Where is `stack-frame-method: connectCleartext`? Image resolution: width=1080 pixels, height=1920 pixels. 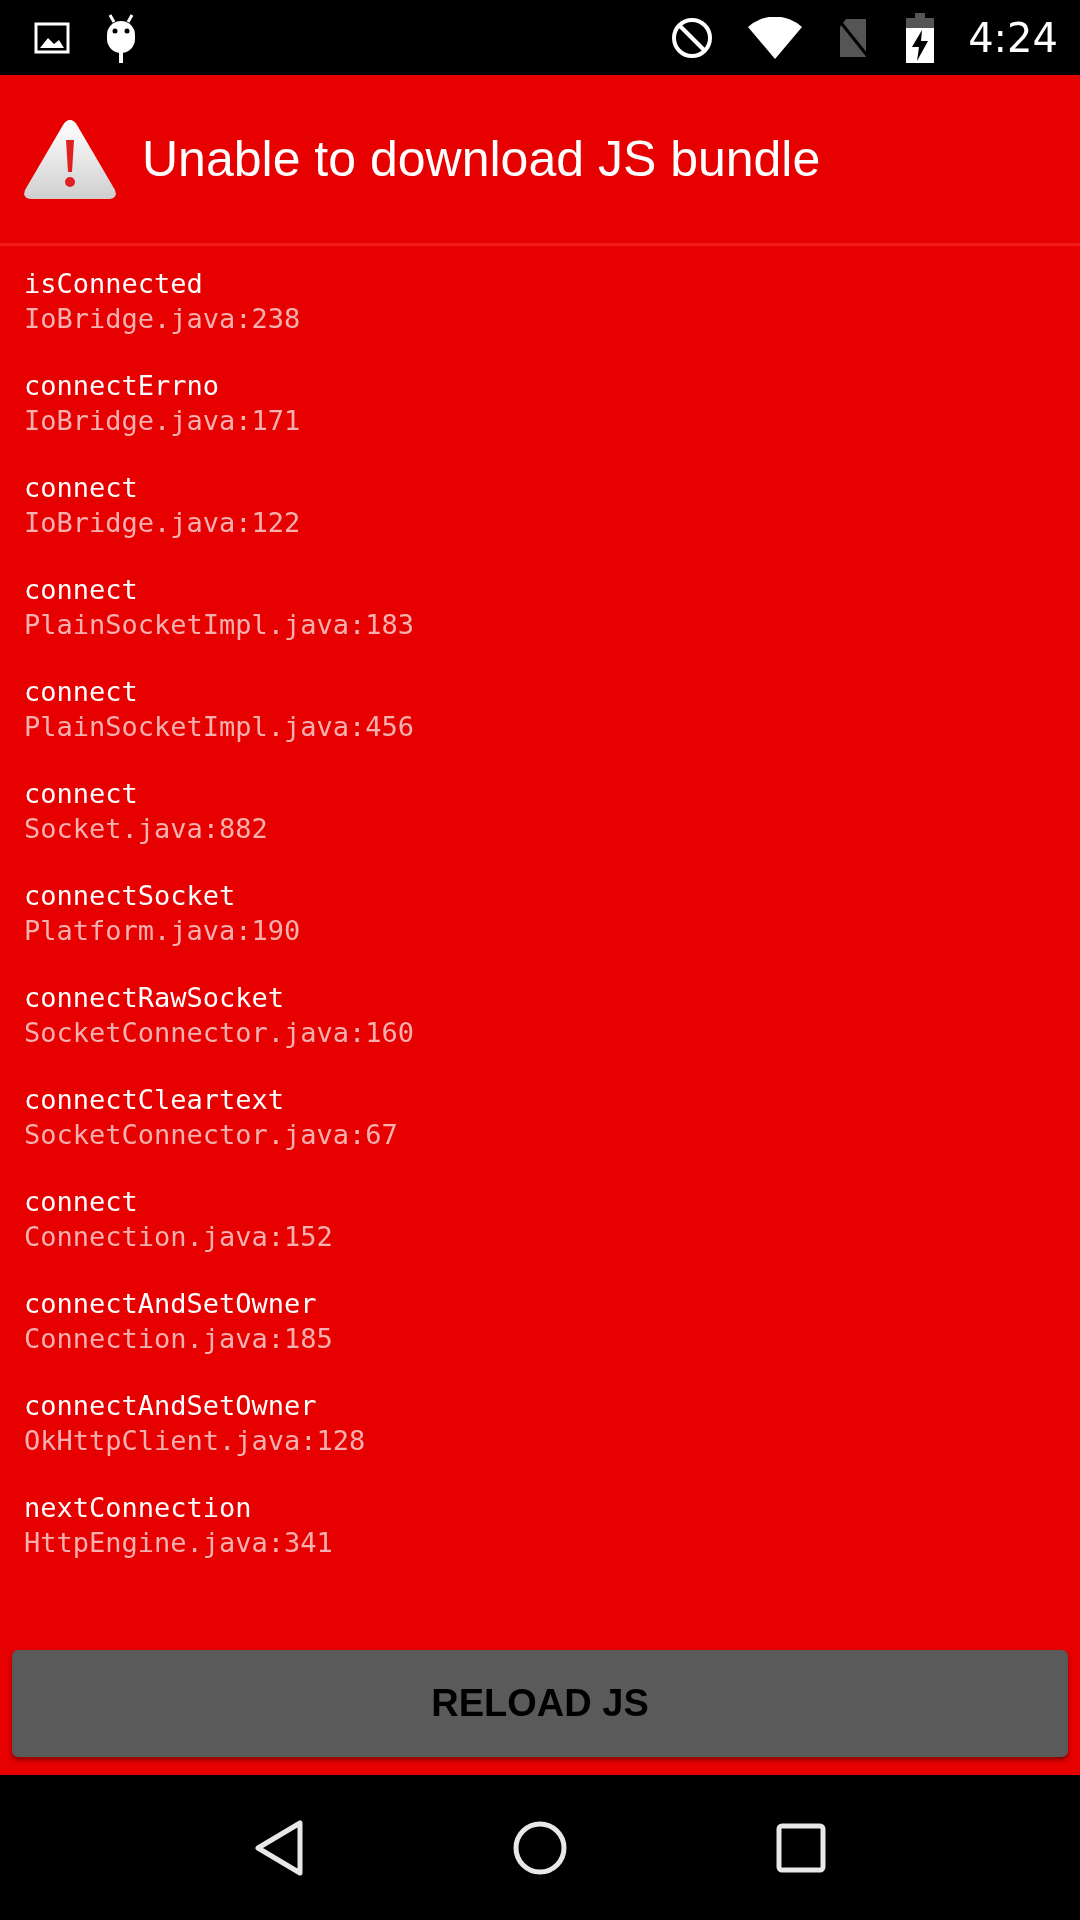
stack-frame-method: connectCleartext is located at coordinates (155, 1100).